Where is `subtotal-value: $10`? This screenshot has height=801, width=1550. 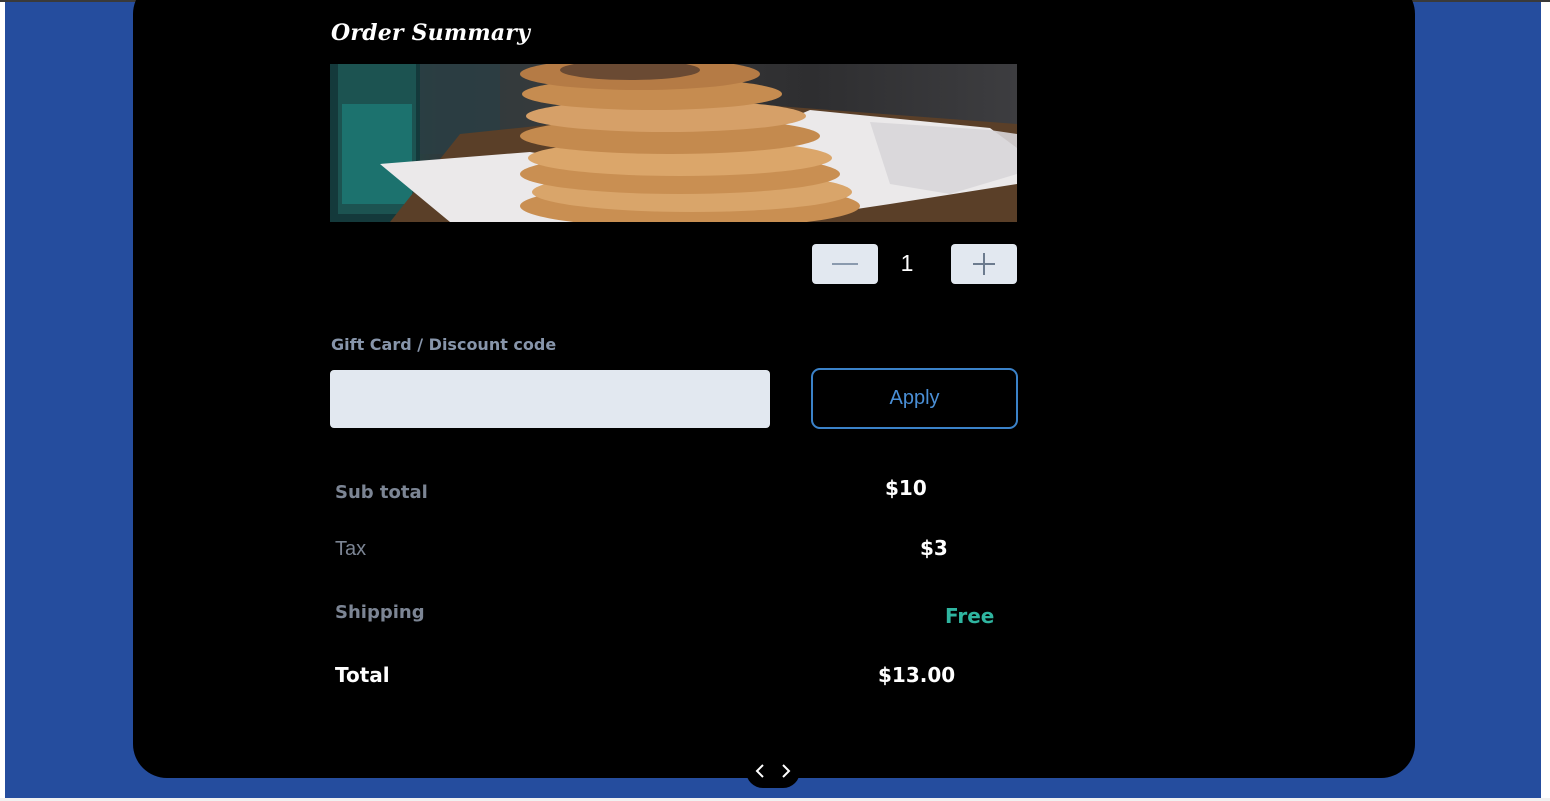 subtotal-value: $10 is located at coordinates (906, 488).